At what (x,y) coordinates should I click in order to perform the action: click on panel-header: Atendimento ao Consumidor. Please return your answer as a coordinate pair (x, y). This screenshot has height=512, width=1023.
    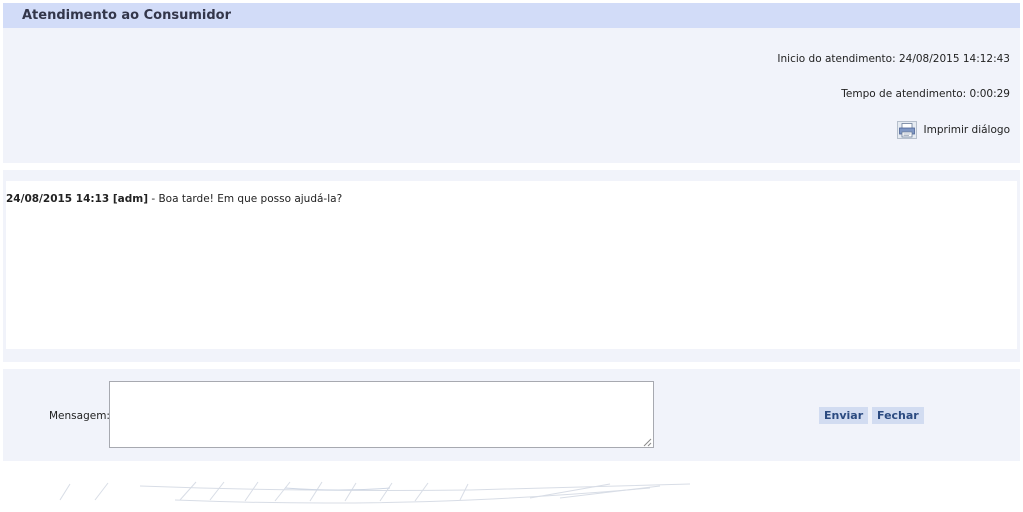
    Looking at the image, I should click on (511, 15).